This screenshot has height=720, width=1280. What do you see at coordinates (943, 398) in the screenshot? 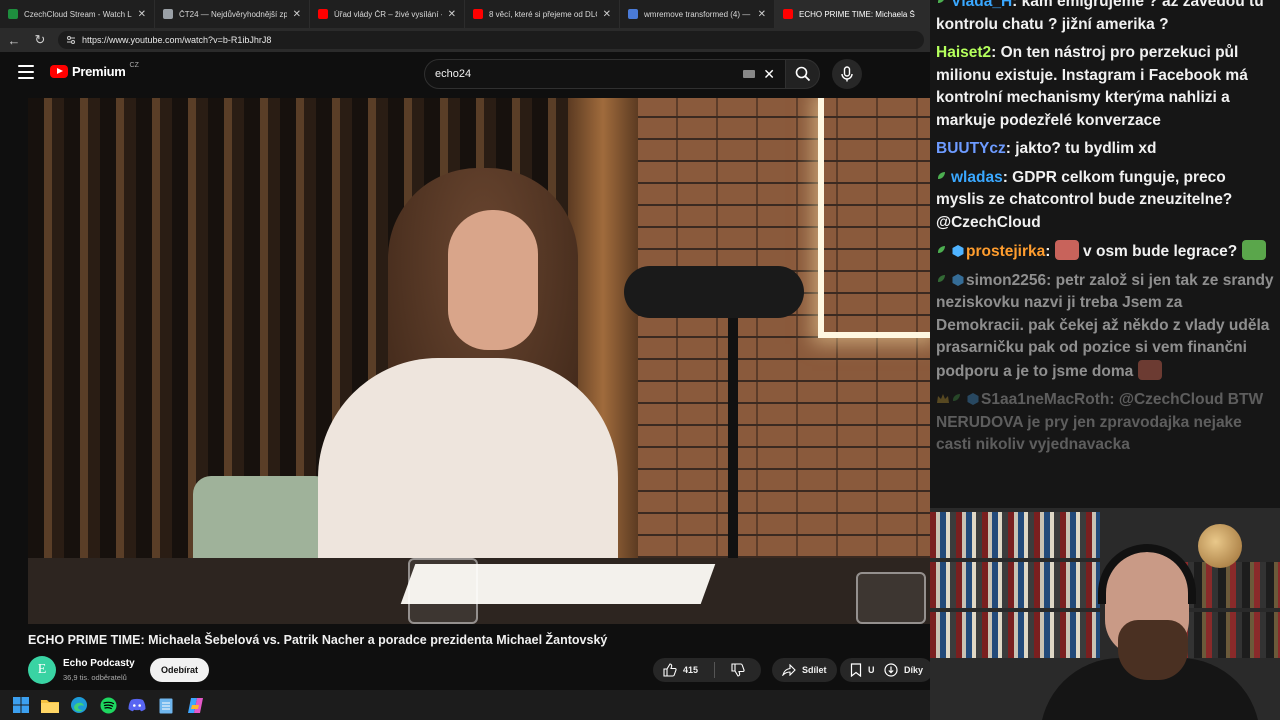
I see `crown-badge-icon` at bounding box center [943, 398].